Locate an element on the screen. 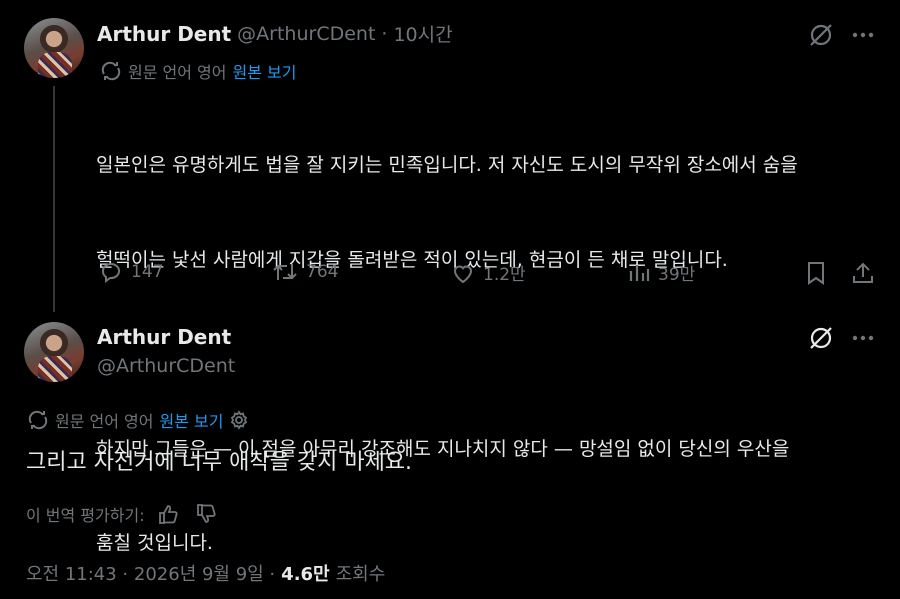 This screenshot has height=599, width=900. views-button: 39만 is located at coordinates (661, 272).